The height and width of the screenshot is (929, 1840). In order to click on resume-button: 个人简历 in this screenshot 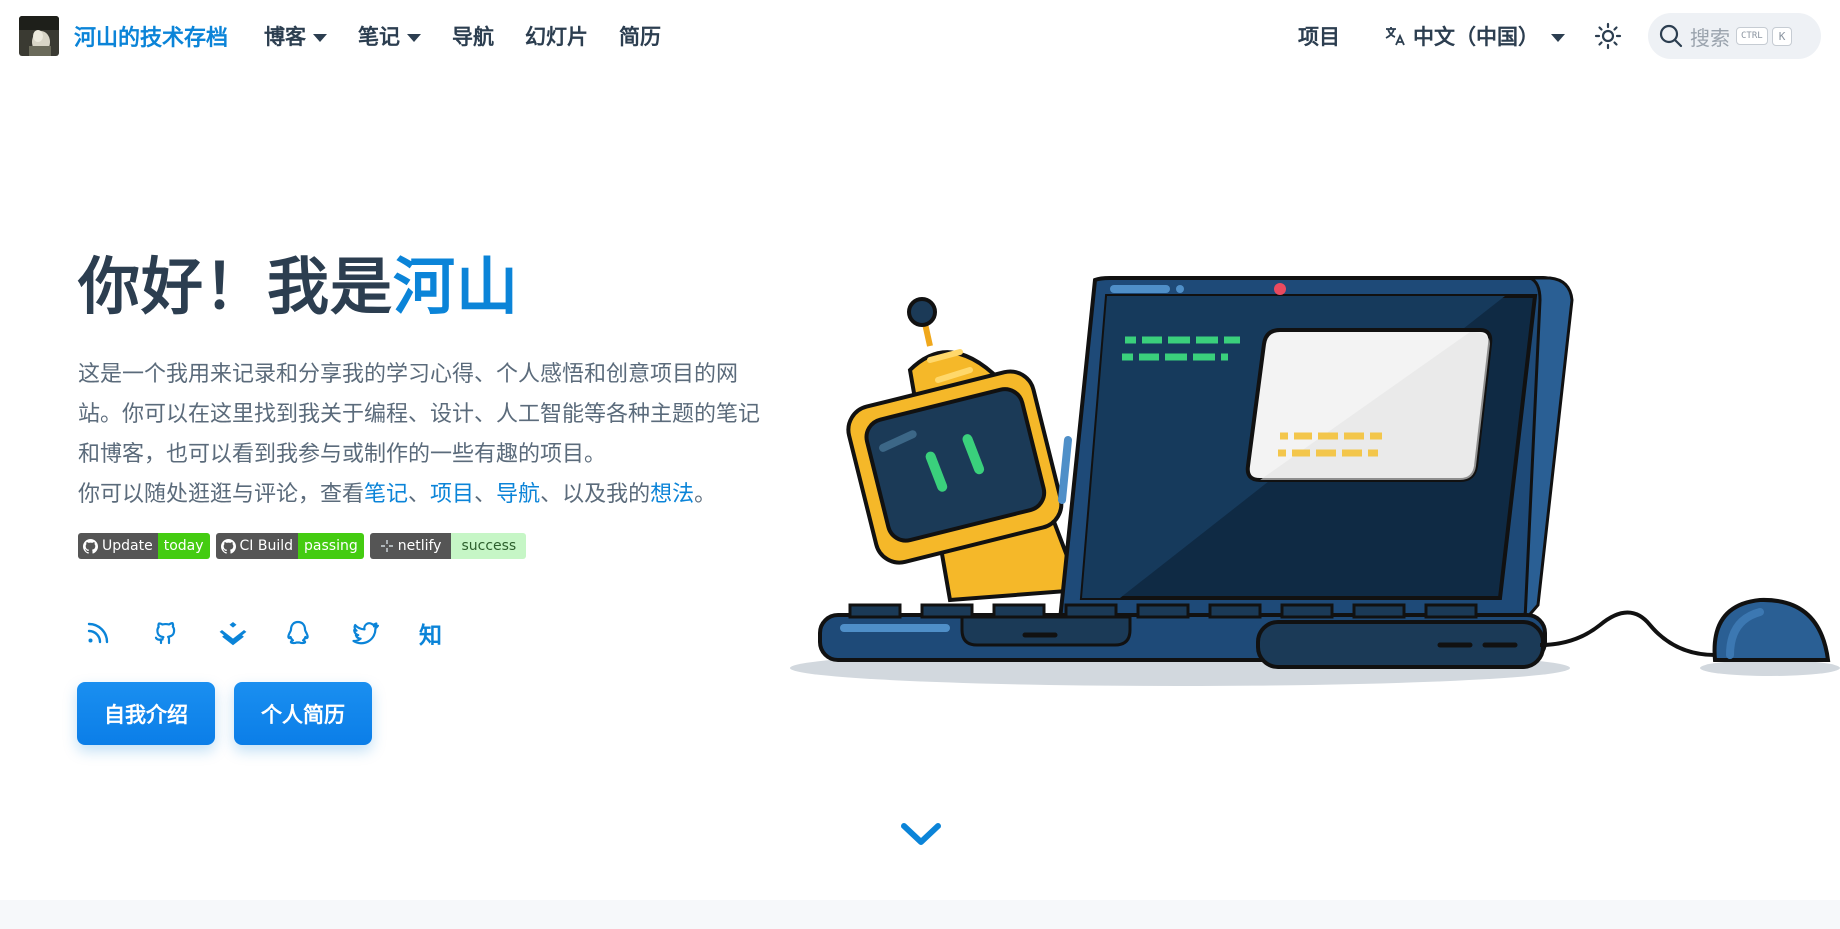, I will do `click(303, 713)`.